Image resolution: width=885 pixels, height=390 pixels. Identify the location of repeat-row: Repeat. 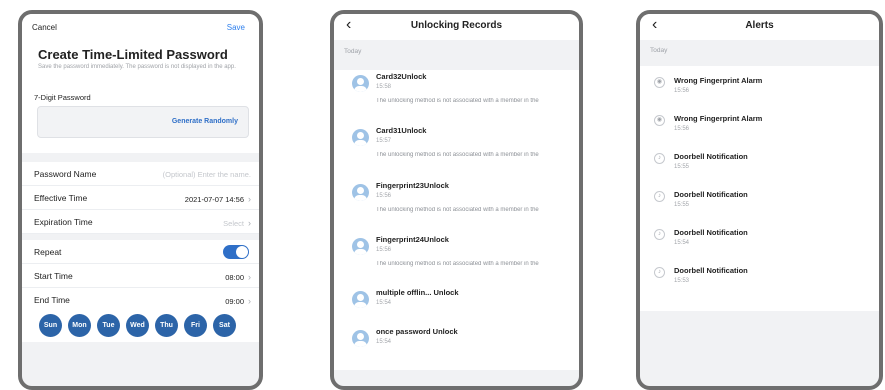
(140, 252).